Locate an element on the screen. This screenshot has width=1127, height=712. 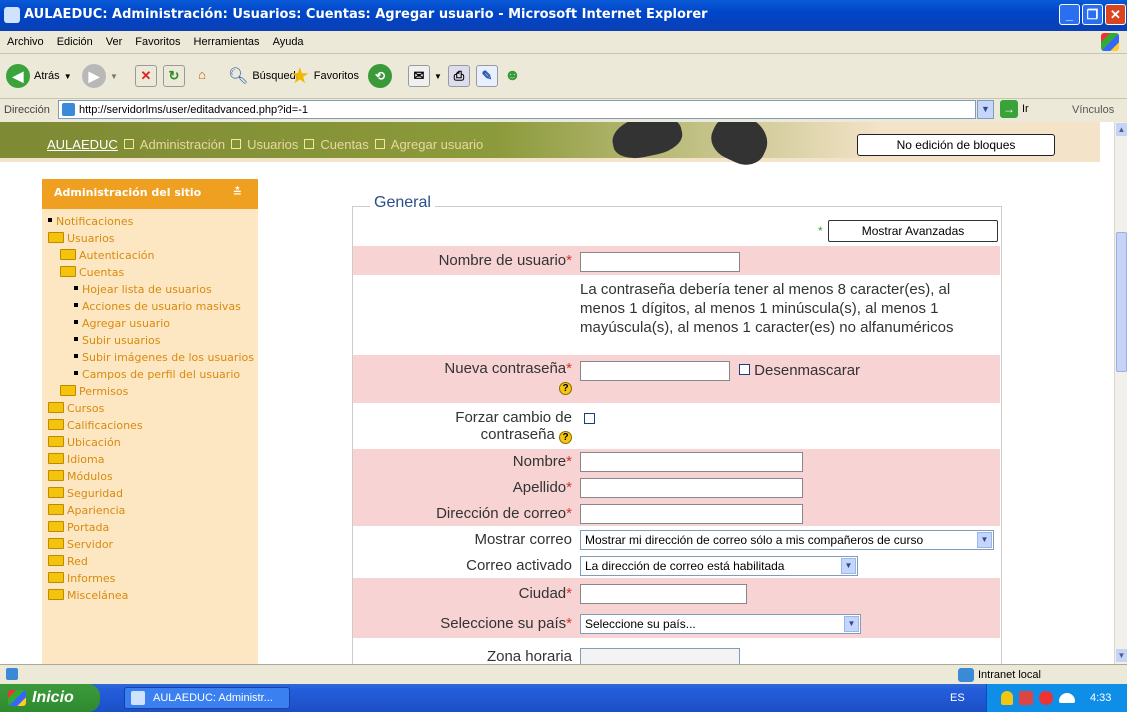
forward-arrow-icon: ▶ is located at coordinates (94, 76).